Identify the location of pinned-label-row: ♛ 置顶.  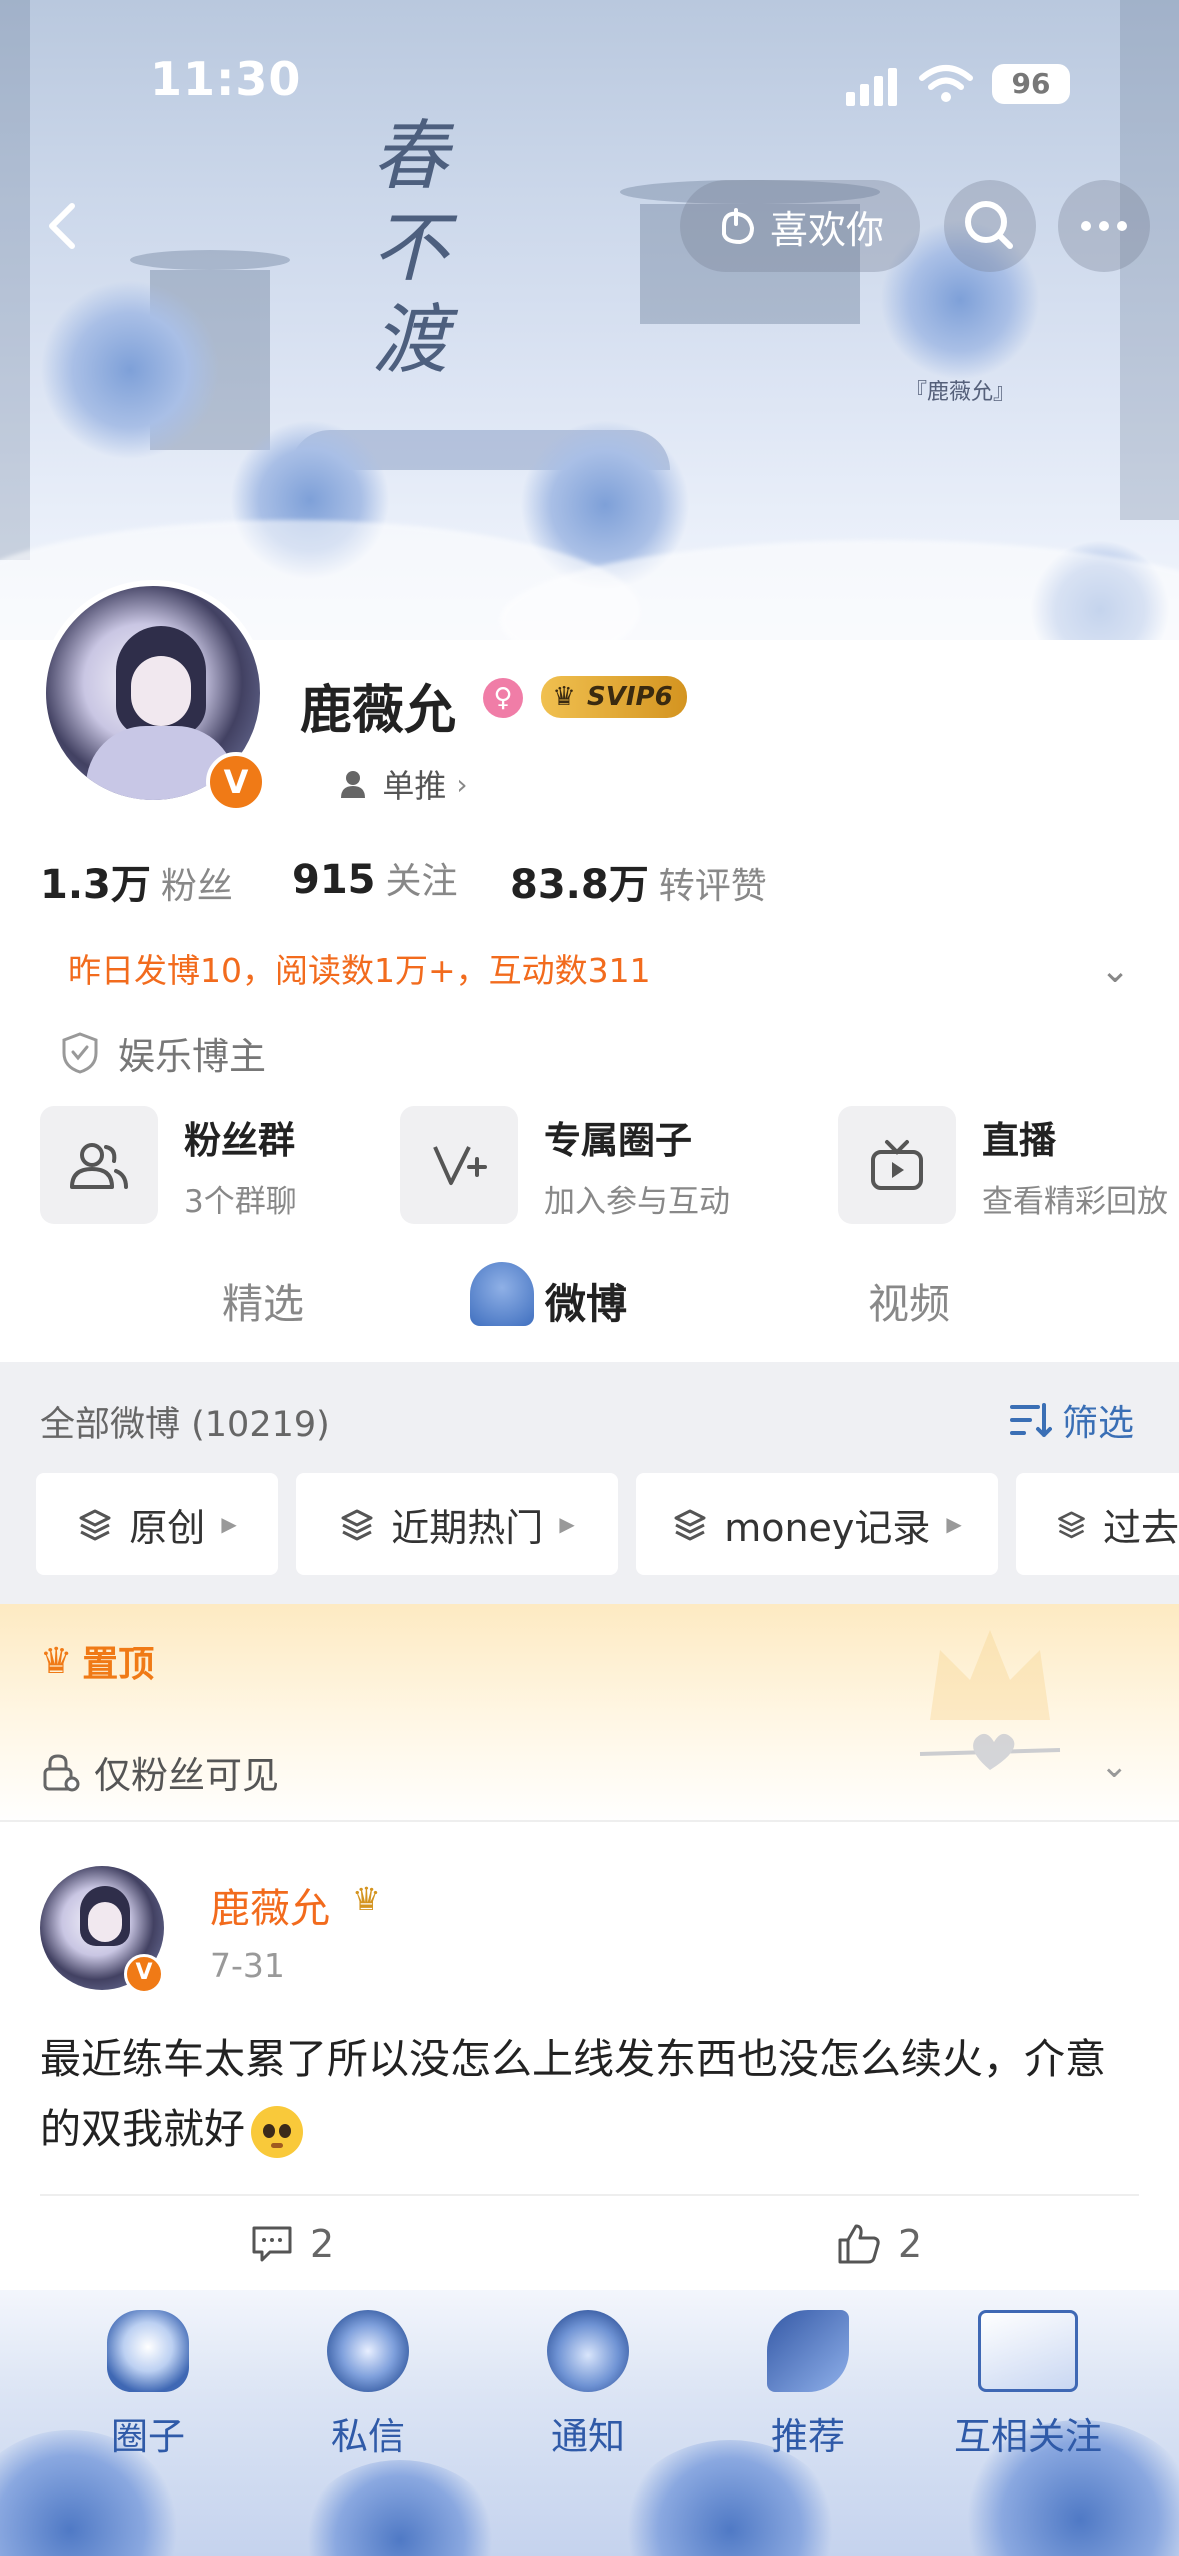
(97, 1661).